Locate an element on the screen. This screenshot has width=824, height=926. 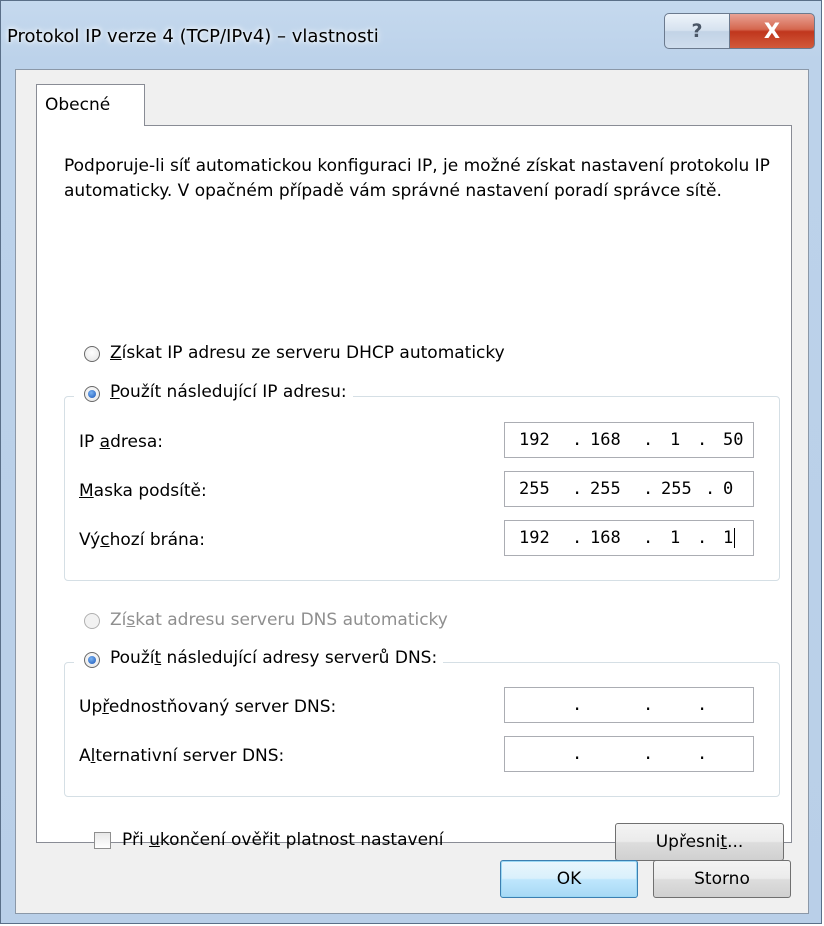
subnet-mask-label: Maska podsítě: is located at coordinates (143, 491).